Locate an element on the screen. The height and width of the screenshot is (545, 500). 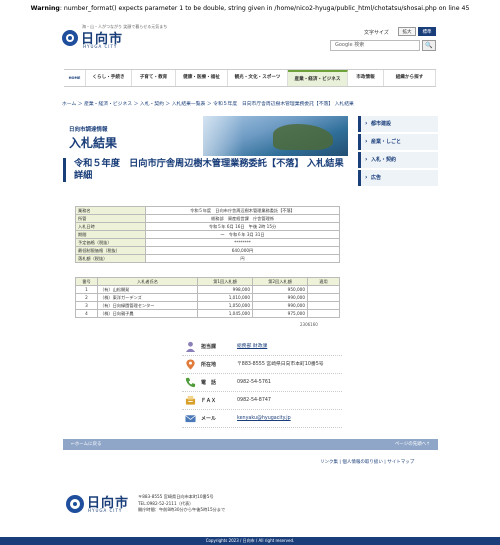
mail-icon is located at coordinates (190, 419).